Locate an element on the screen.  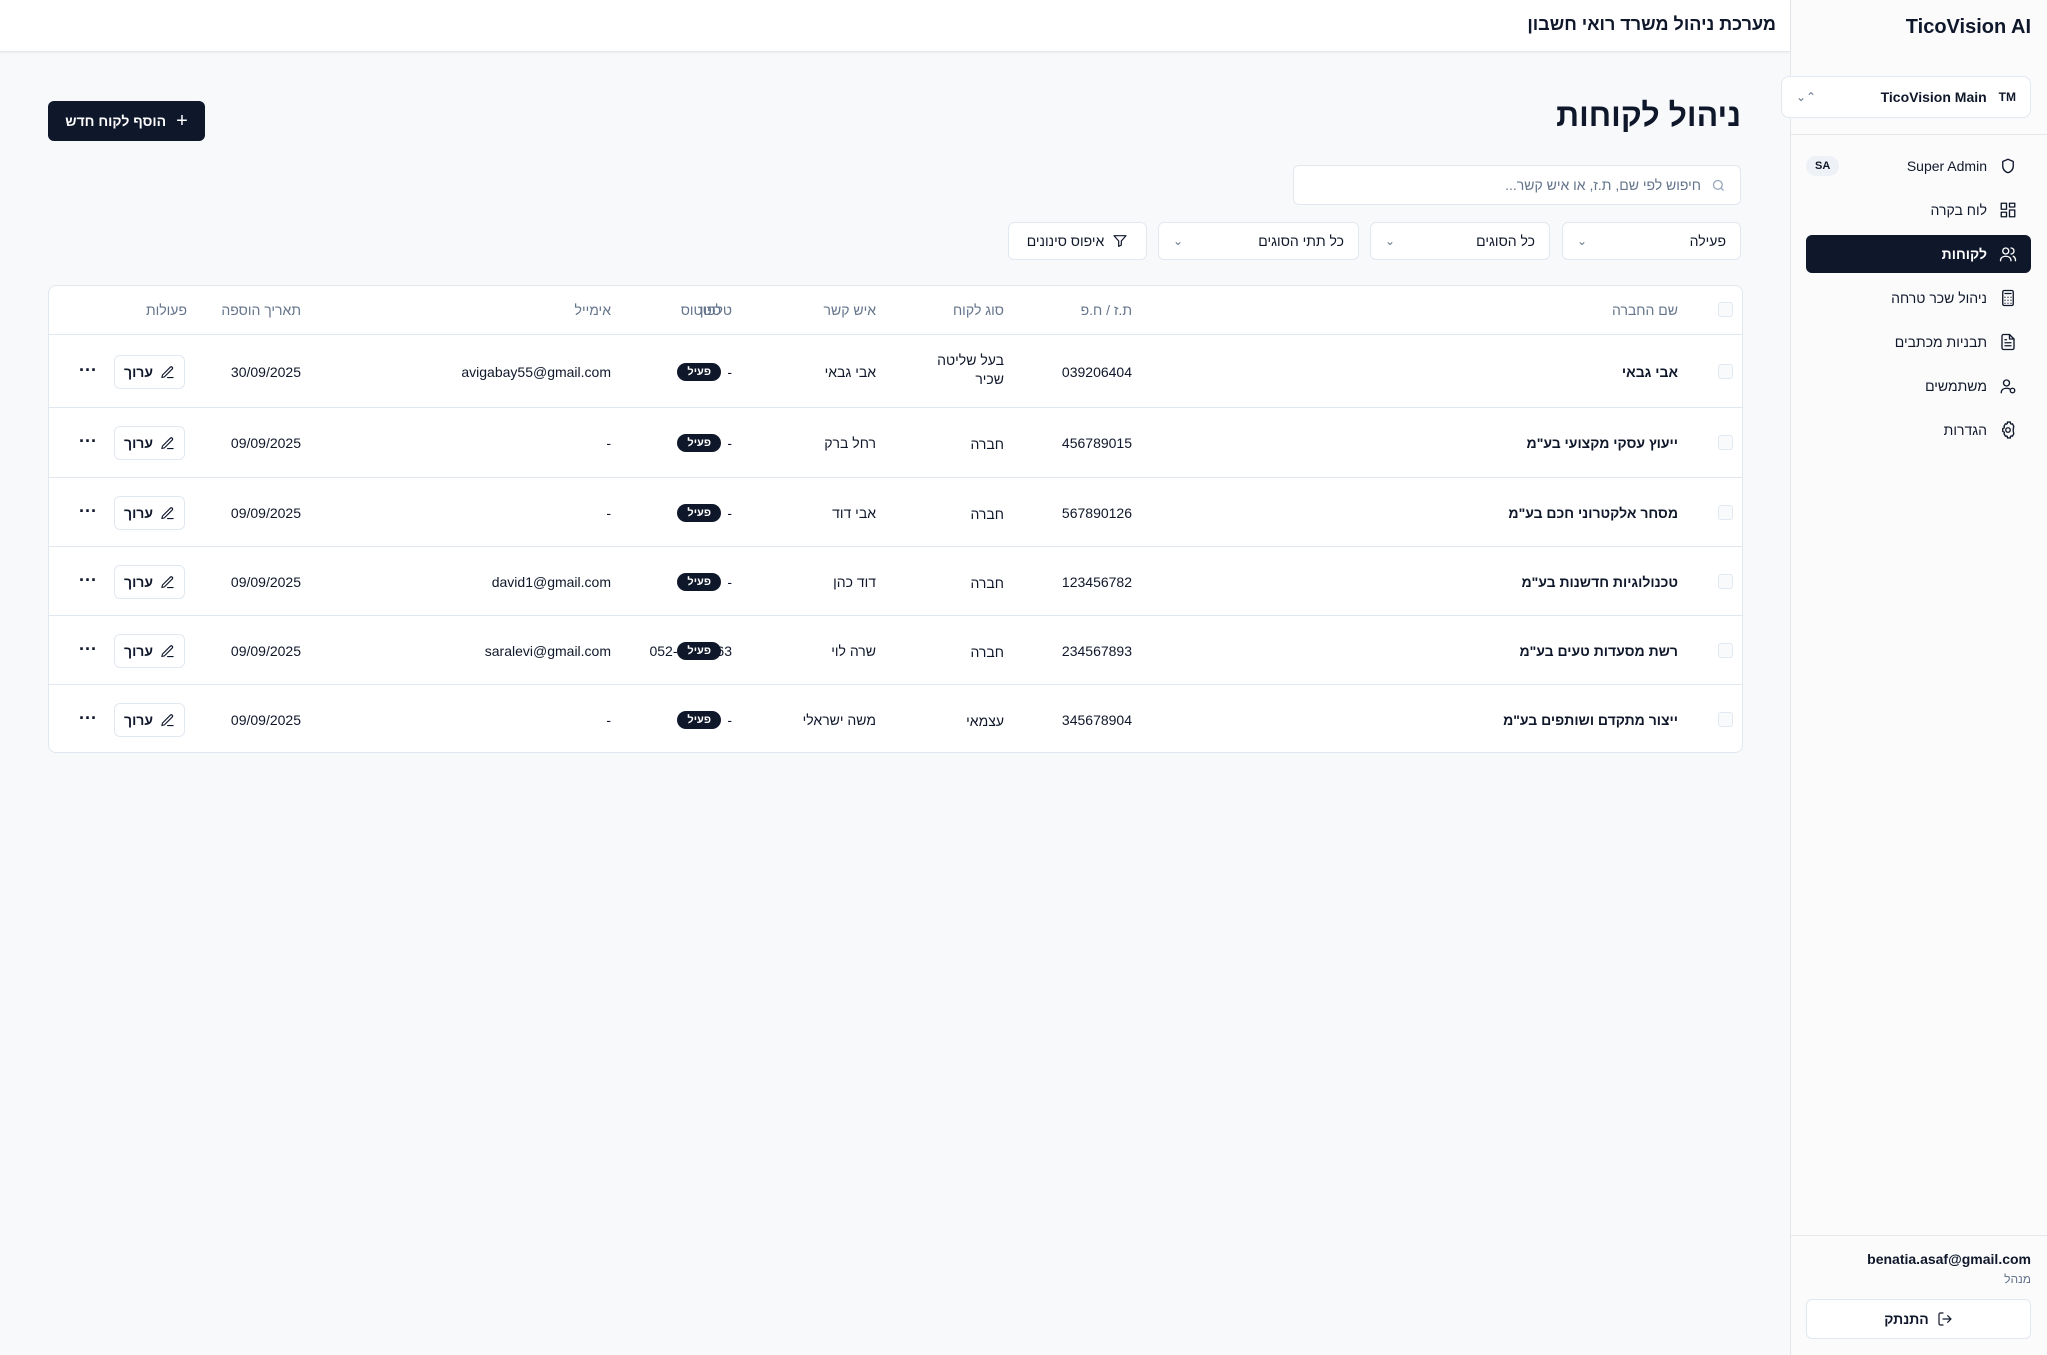
edit-label: ערוך is located at coordinates (139, 513).